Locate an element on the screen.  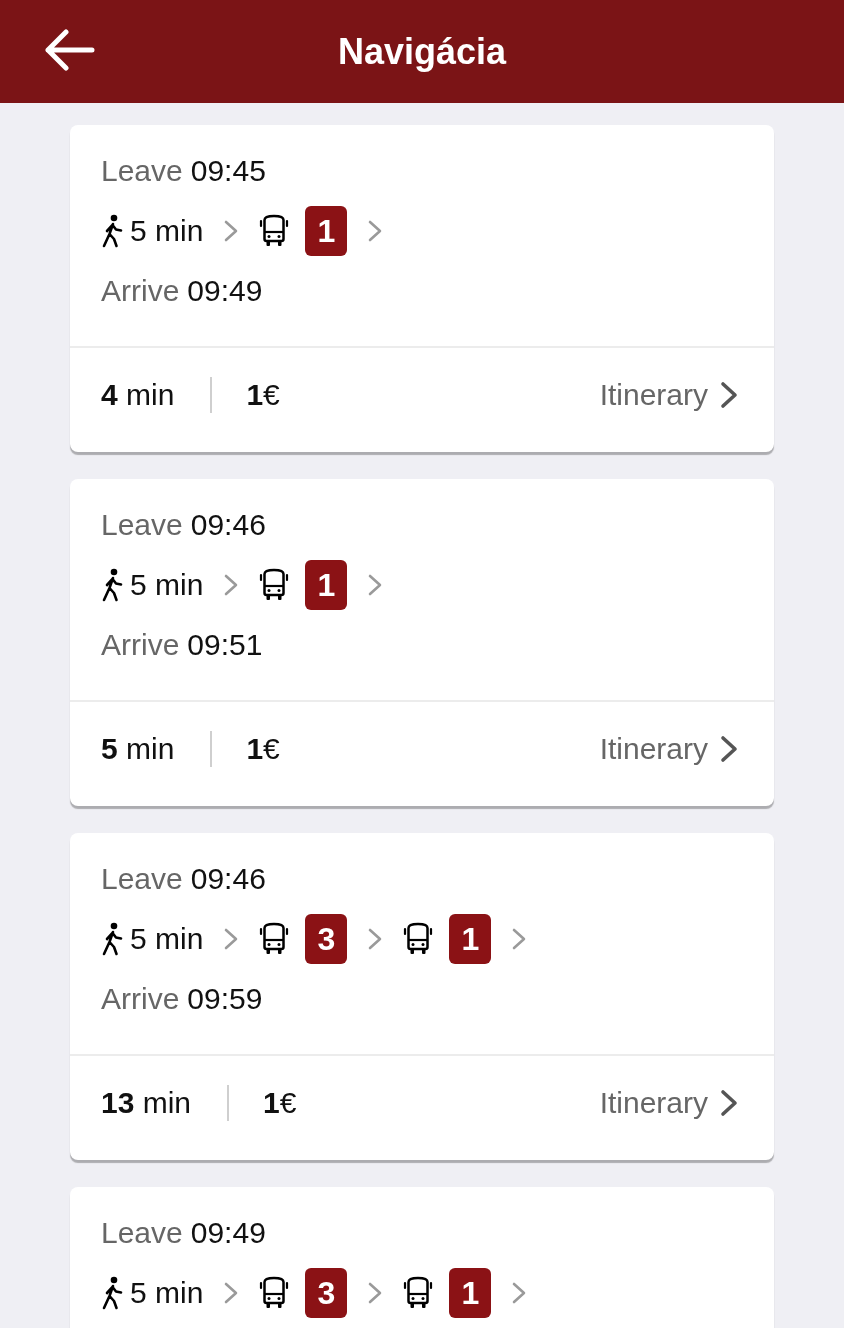
trip-duration: 13 min is located at coordinates (146, 1103).